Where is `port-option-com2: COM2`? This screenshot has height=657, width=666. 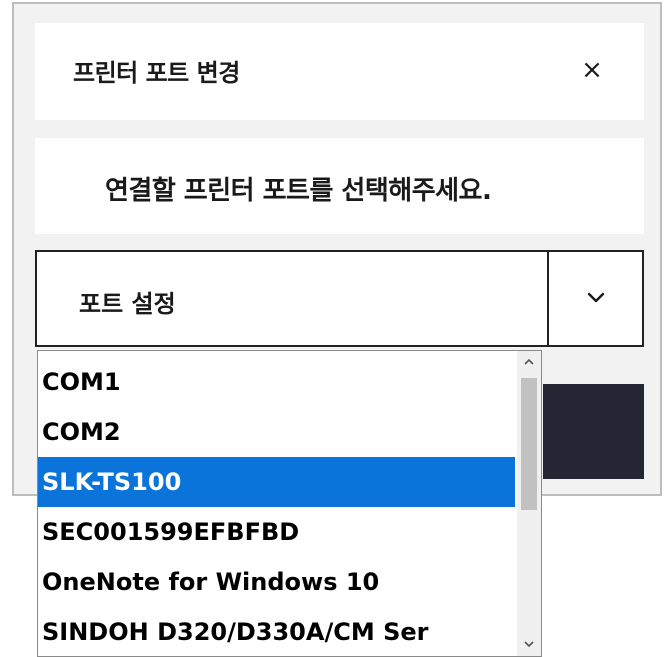
port-option-com2: COM2 is located at coordinates (276, 432).